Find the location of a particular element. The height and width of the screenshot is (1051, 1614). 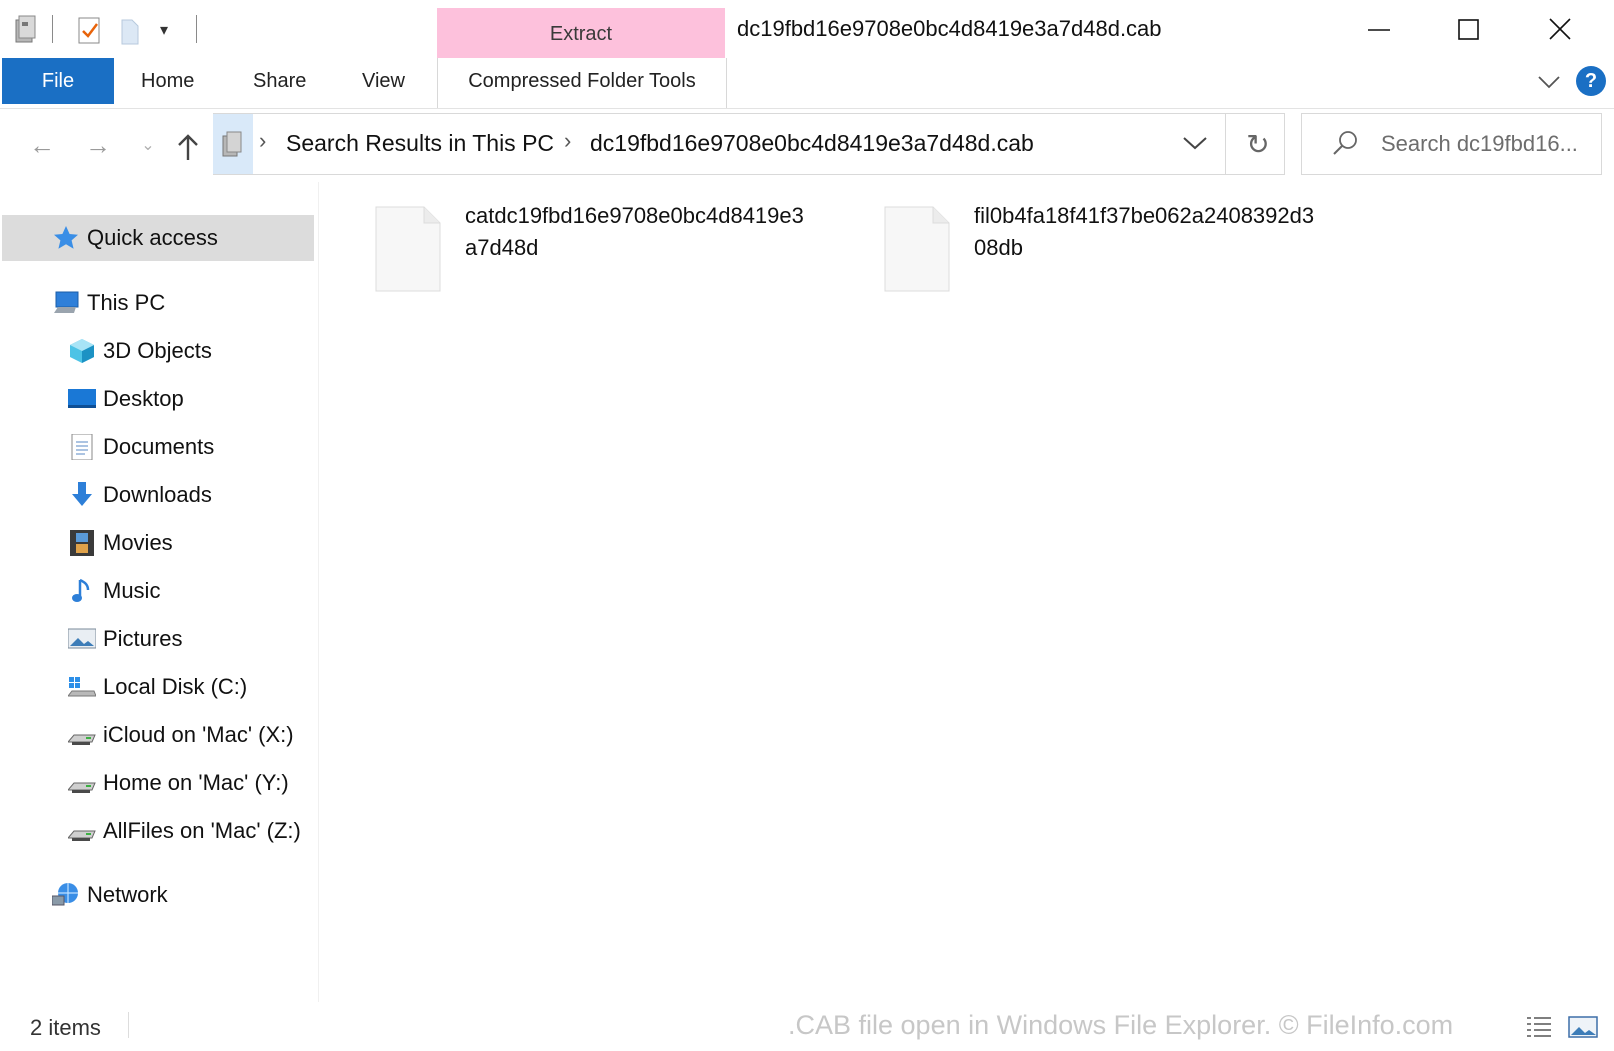

cube-3d-icon is located at coordinates (82, 351).